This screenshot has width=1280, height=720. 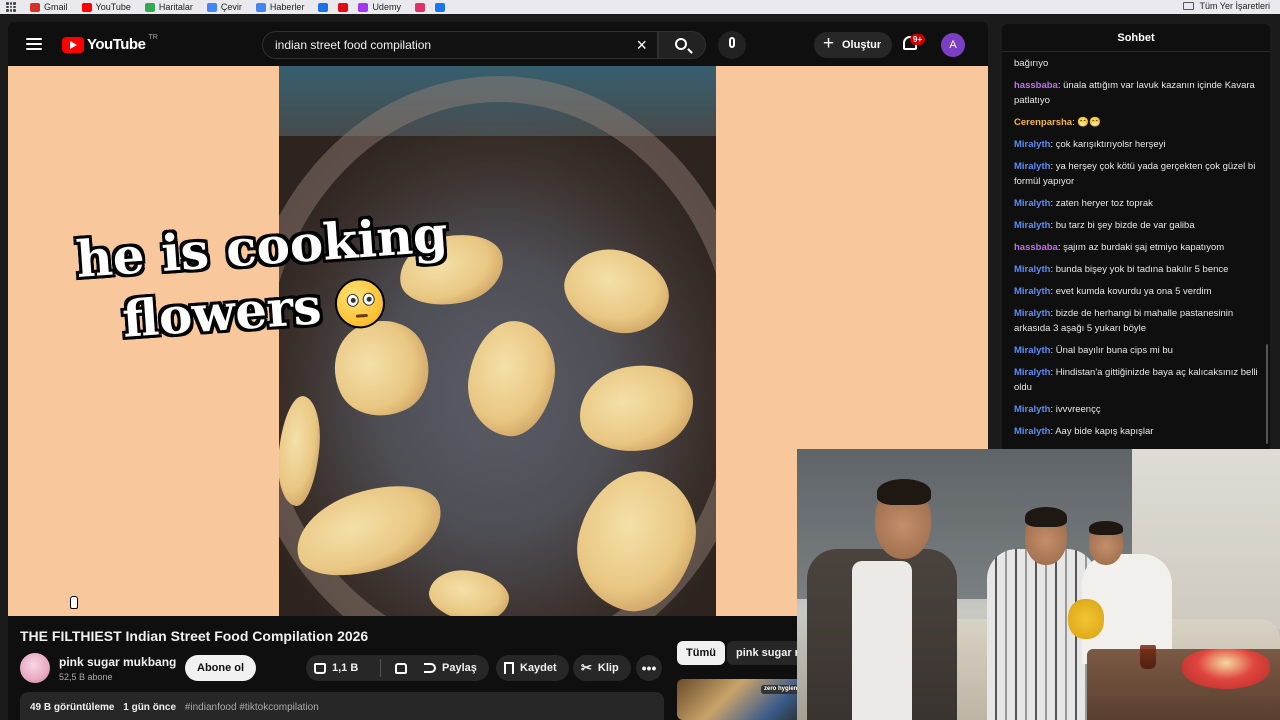 I want to click on chat-text: bağırıyo, so click(x=1031, y=63).